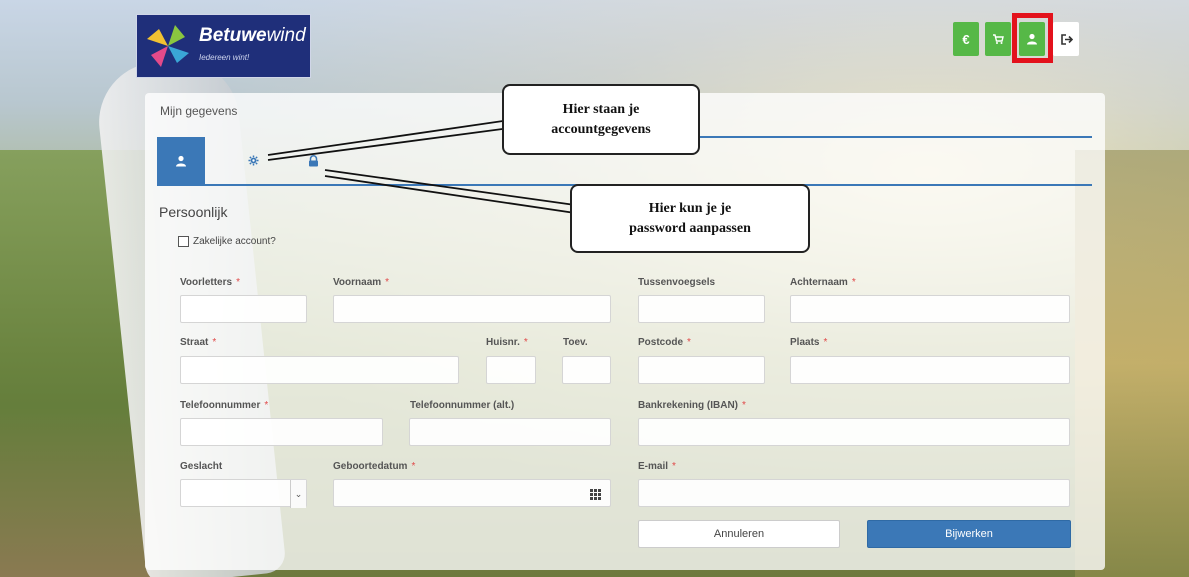 The height and width of the screenshot is (577, 1189). Describe the element at coordinates (168, 46) in the screenshot. I see `pinwheel-logo-icon` at that location.